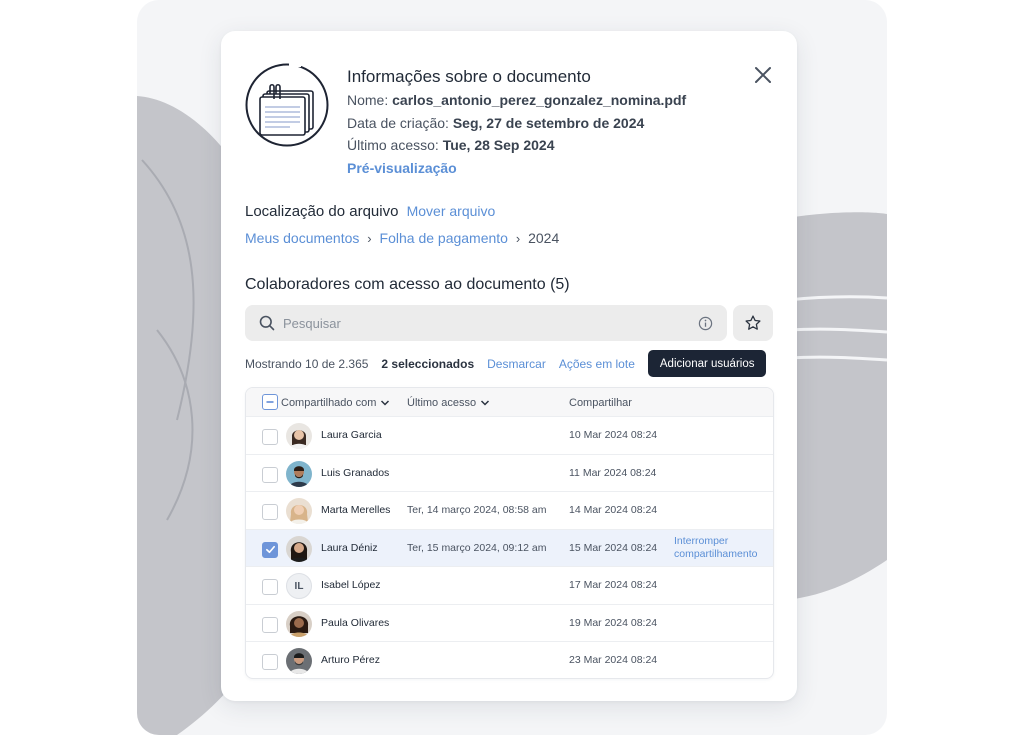  What do you see at coordinates (613, 585) in the screenshot?
I see `shared-date-cell: 17 Mar 2024 08:24` at bounding box center [613, 585].